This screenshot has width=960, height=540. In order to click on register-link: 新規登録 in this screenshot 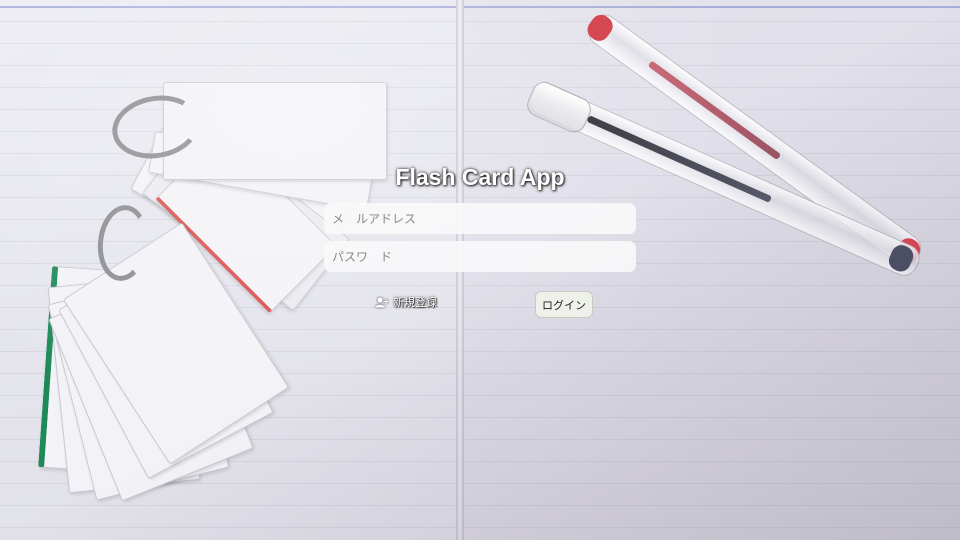, I will do `click(406, 302)`.